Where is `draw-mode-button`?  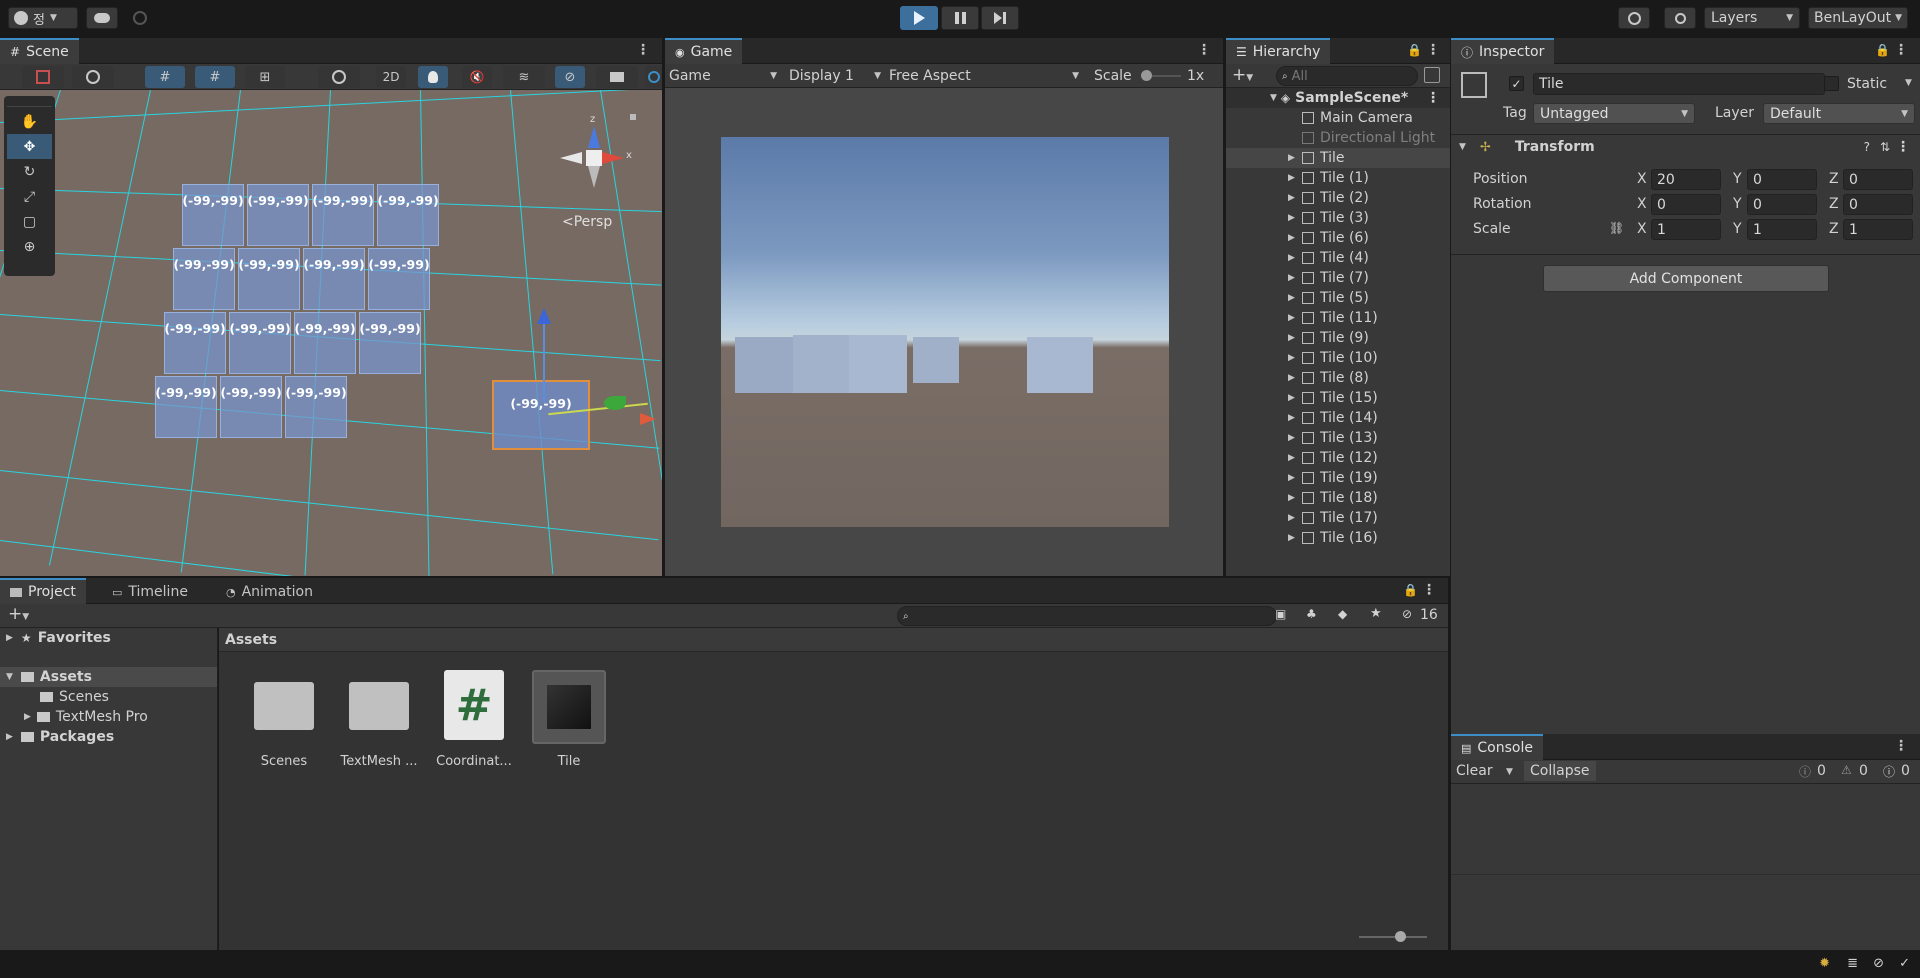 draw-mode-button is located at coordinates (43, 77).